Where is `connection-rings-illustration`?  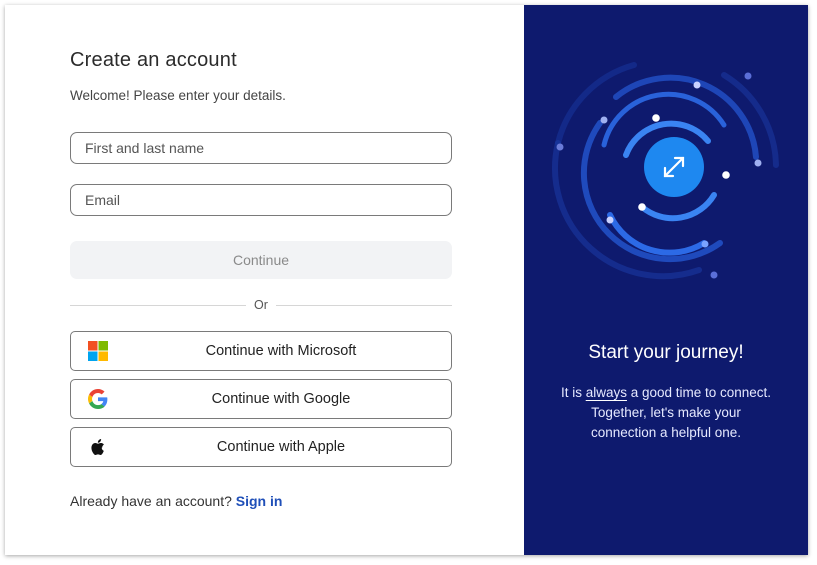
connection-rings-illustration is located at coordinates (665, 171).